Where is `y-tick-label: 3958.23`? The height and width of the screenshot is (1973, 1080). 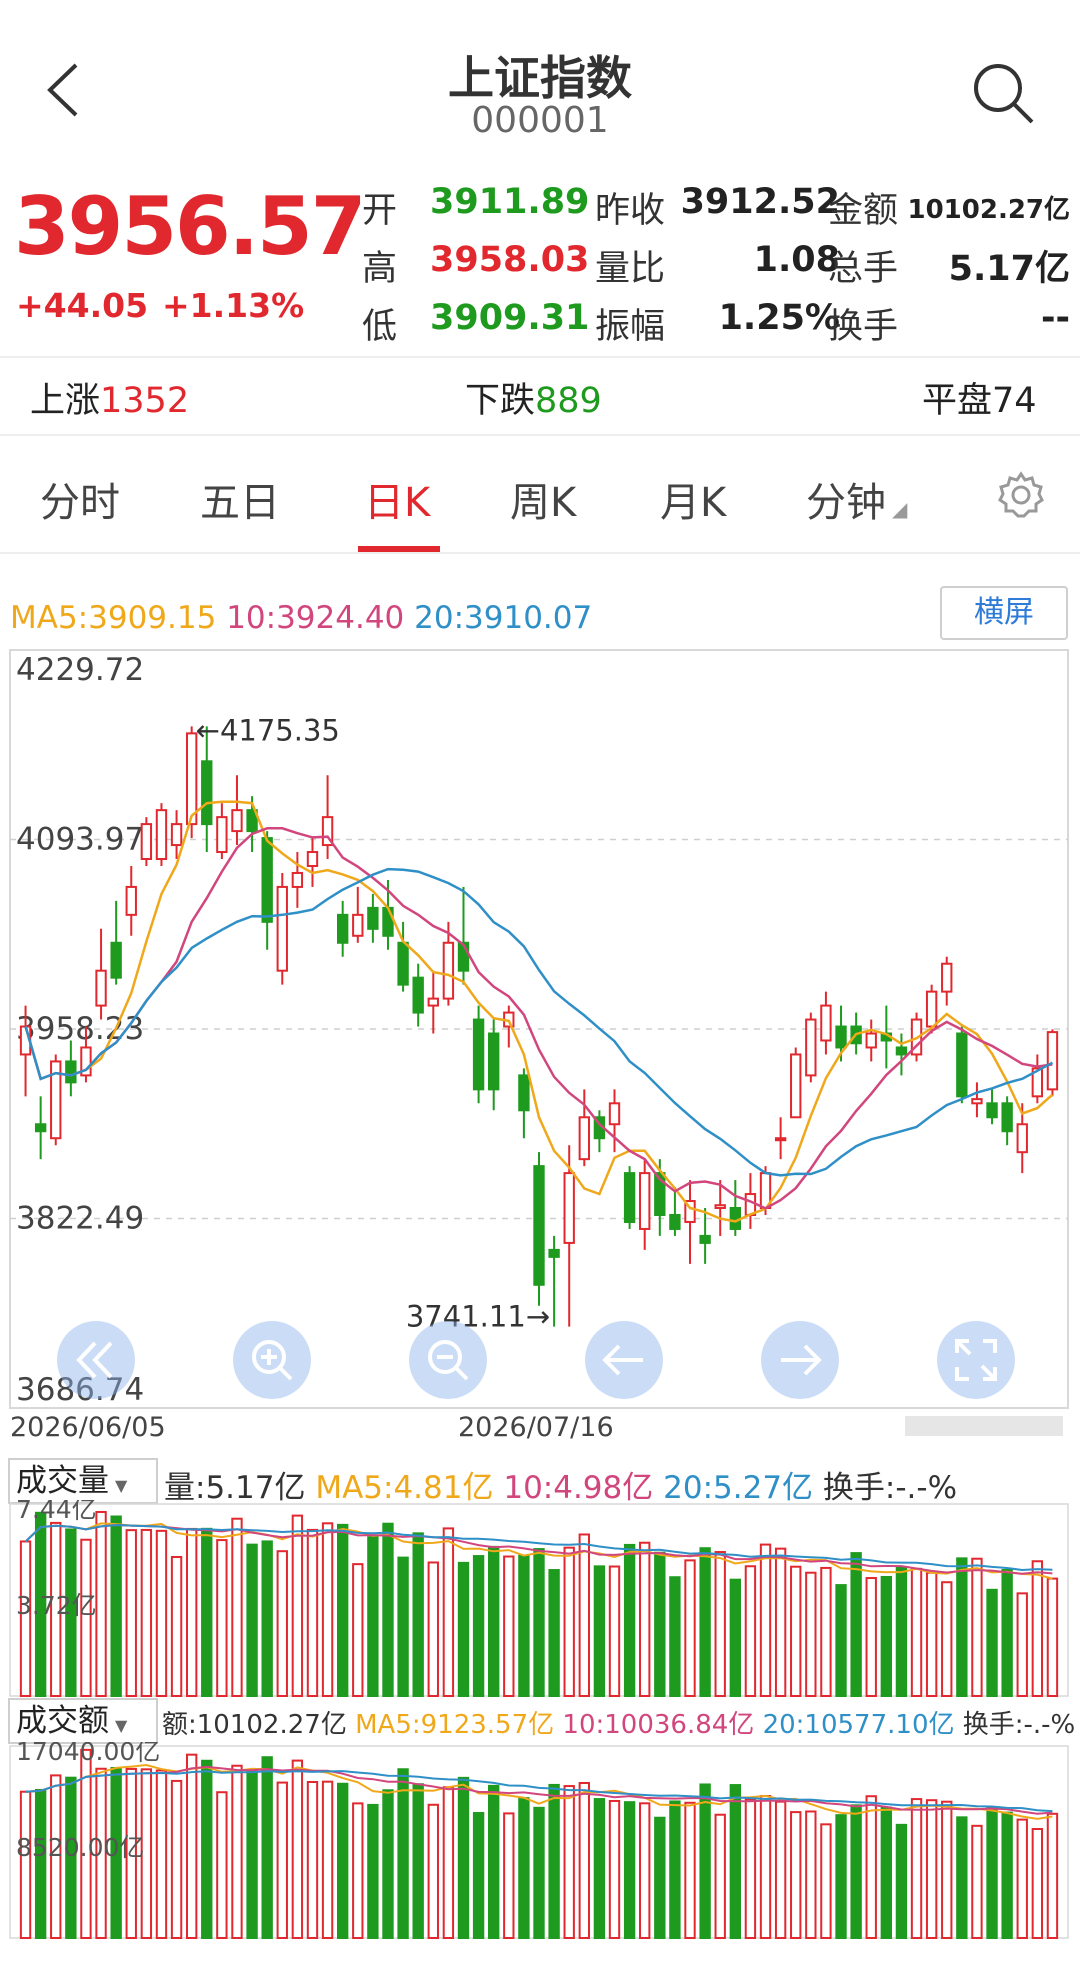 y-tick-label: 3958.23 is located at coordinates (80, 1029).